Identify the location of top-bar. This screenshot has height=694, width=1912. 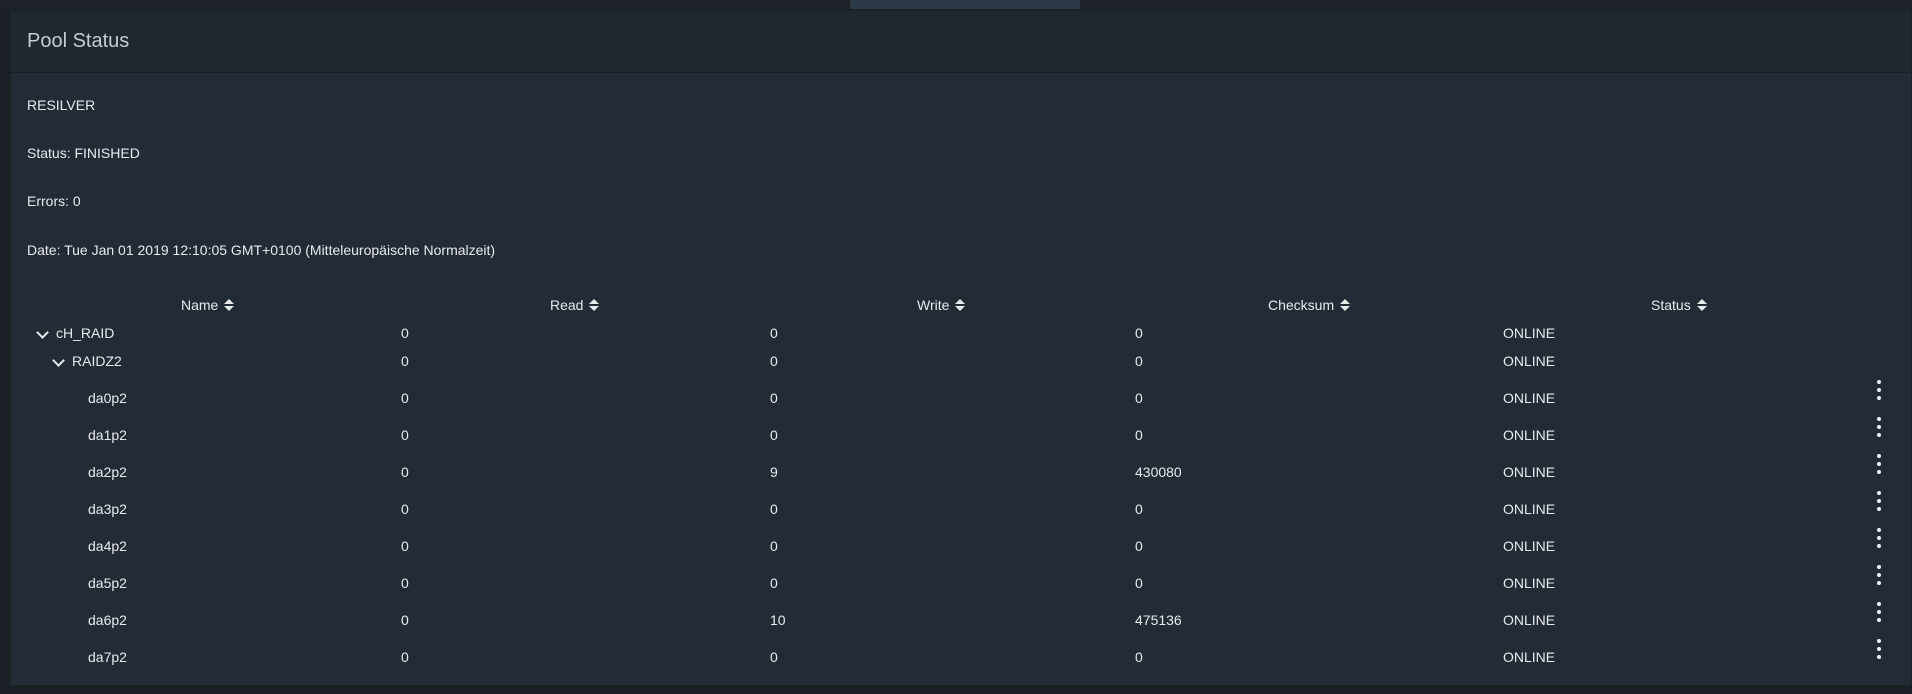
(956, 5).